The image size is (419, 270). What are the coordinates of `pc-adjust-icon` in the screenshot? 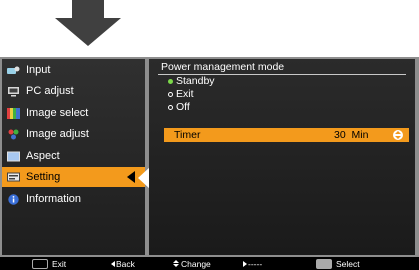 It's located at (13, 91).